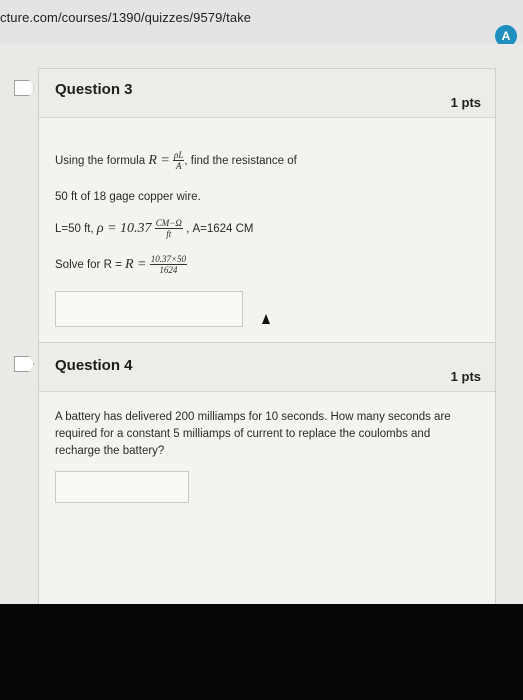 The width and height of the screenshot is (523, 700). What do you see at coordinates (168, 228) in the screenshot?
I see `rho-fraction: CM−Ω ft` at bounding box center [168, 228].